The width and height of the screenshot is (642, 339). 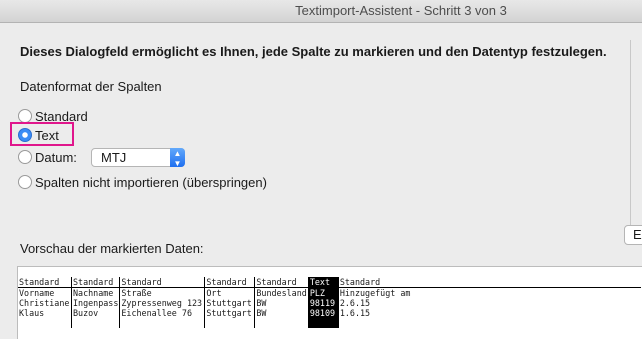 What do you see at coordinates (95, 292) in the screenshot?
I see `data-cell: Nachname` at bounding box center [95, 292].